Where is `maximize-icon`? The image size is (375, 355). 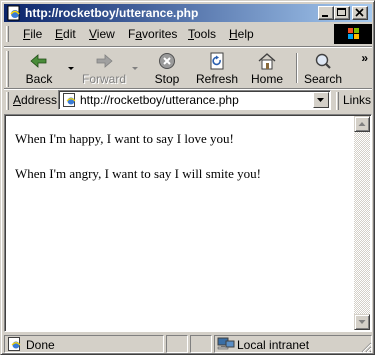
maximize-icon is located at coordinates (341, 12).